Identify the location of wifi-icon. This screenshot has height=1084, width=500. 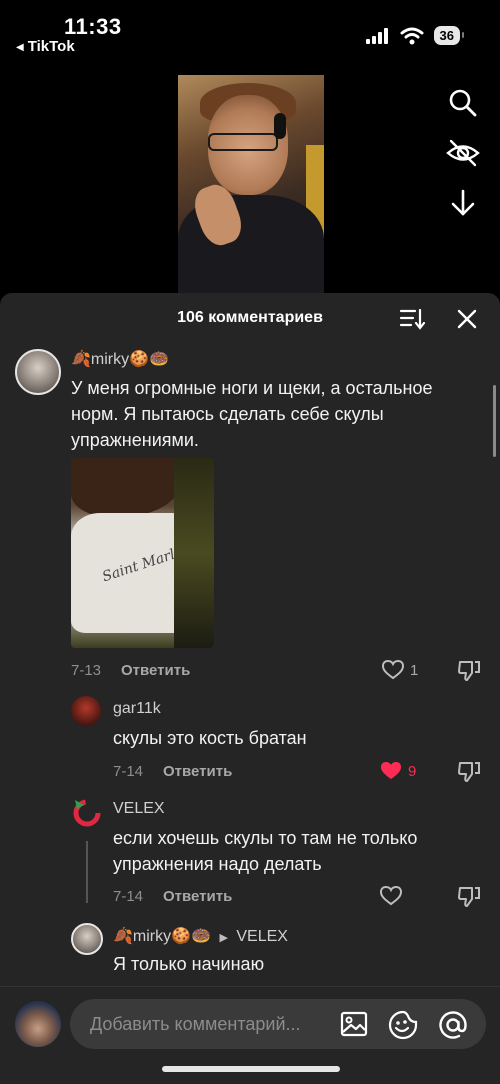
(412, 35).